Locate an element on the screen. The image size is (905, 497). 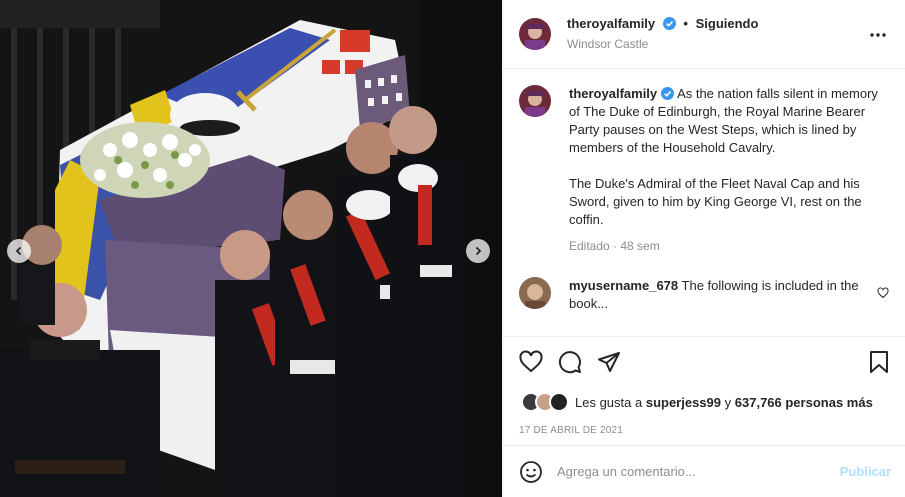
comment-like-button is located at coordinates (883, 294).